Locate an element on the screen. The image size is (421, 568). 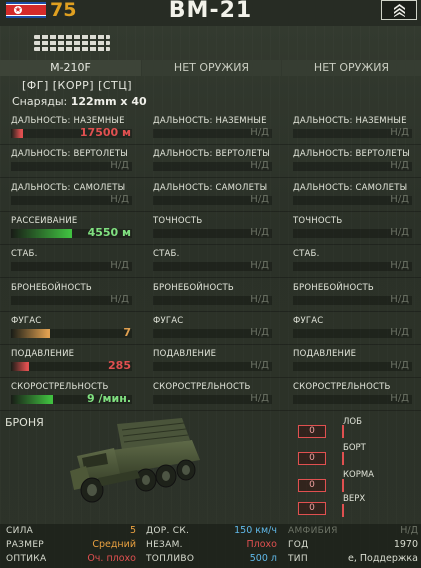
stat-value: 4550 м is located at coordinates (109, 232).